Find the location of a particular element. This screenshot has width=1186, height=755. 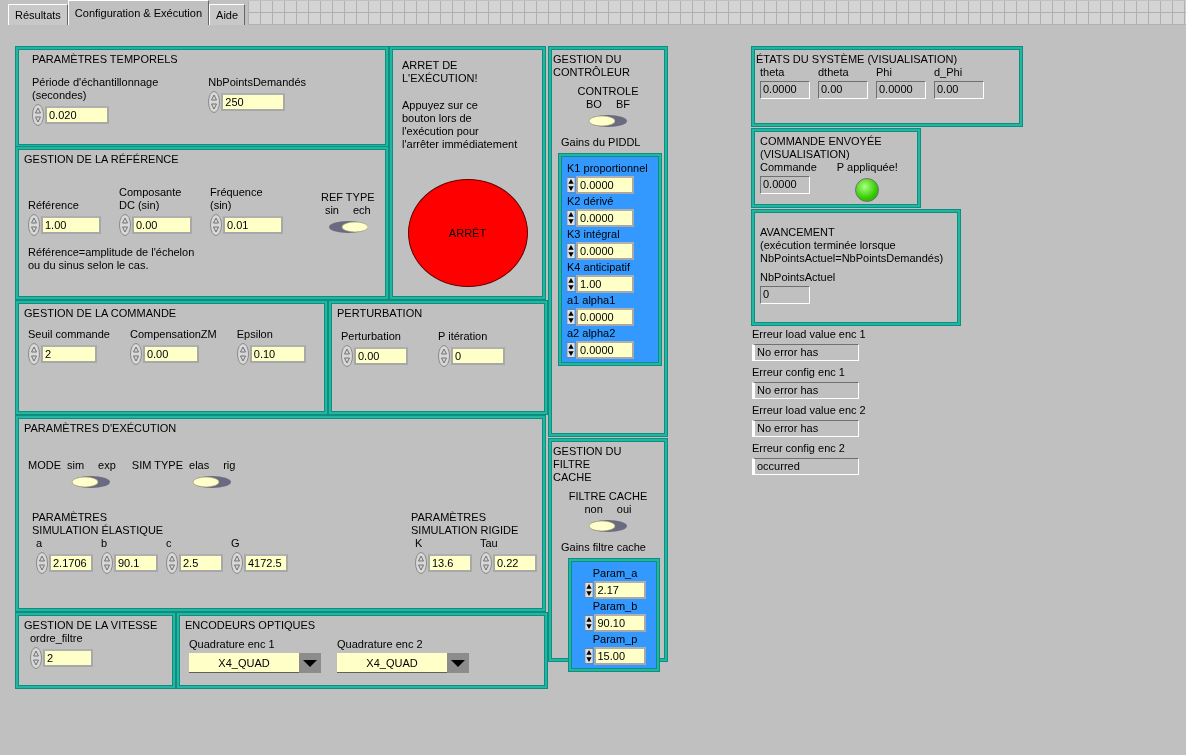

field-label: Erreur config enc 1 is located at coordinates (798, 372).